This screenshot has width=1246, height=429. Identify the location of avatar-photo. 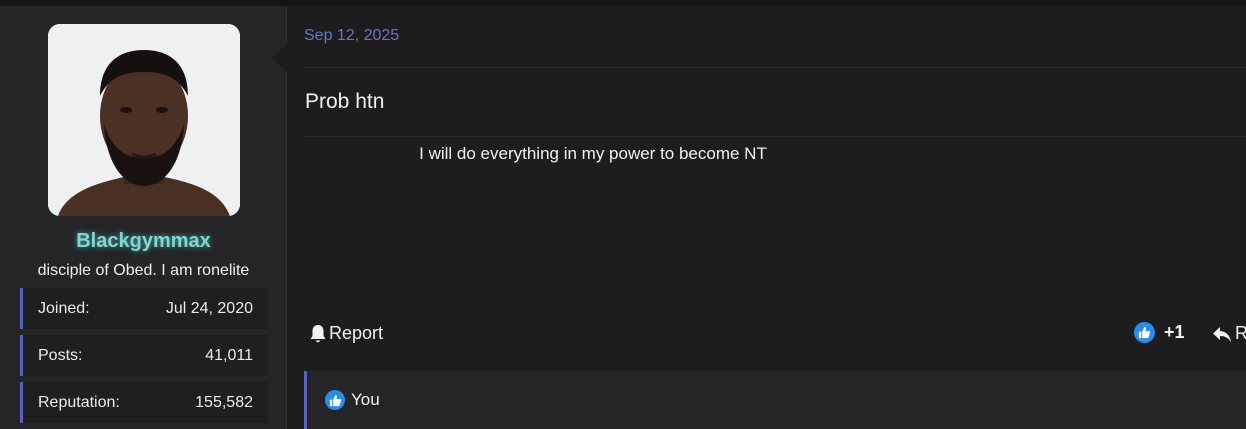
(144, 120).